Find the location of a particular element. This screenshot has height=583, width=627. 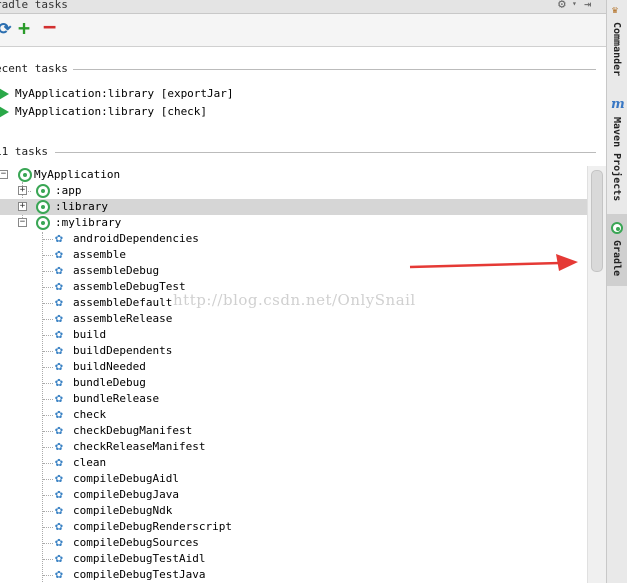

tree-task-item: ✿ compileDebugNdk is located at coordinates (293, 511).